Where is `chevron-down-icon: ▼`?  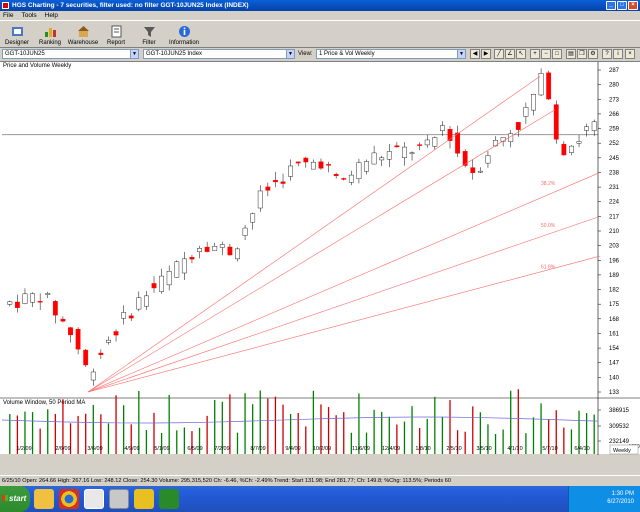 chevron-down-icon: ▼ is located at coordinates (290, 54).